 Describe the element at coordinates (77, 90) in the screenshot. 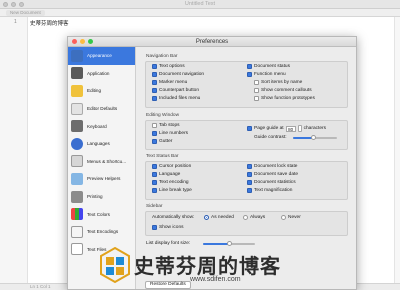

I see `editing-icon` at that location.